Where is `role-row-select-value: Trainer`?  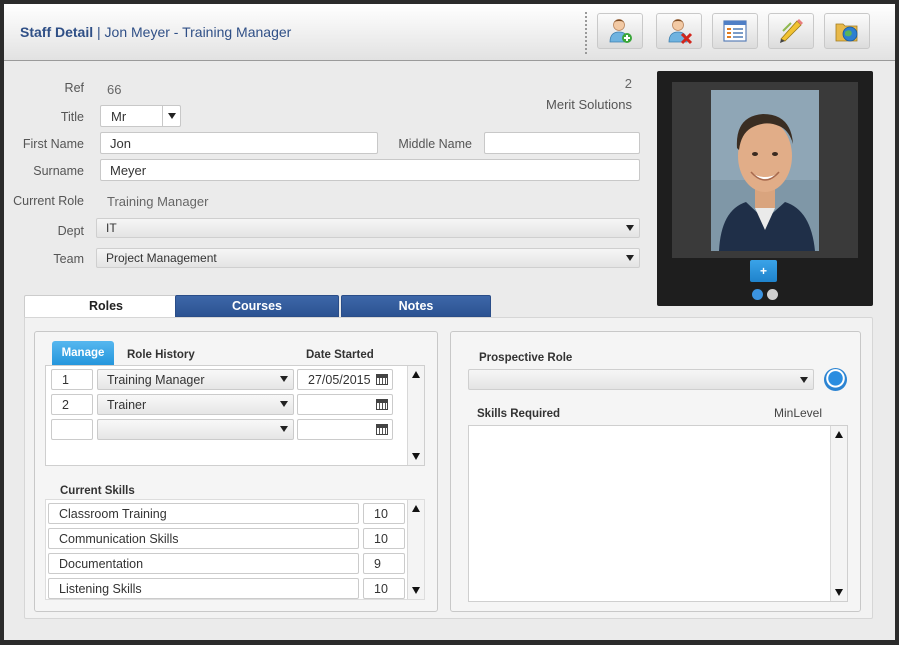 role-row-select-value: Trainer is located at coordinates (127, 405).